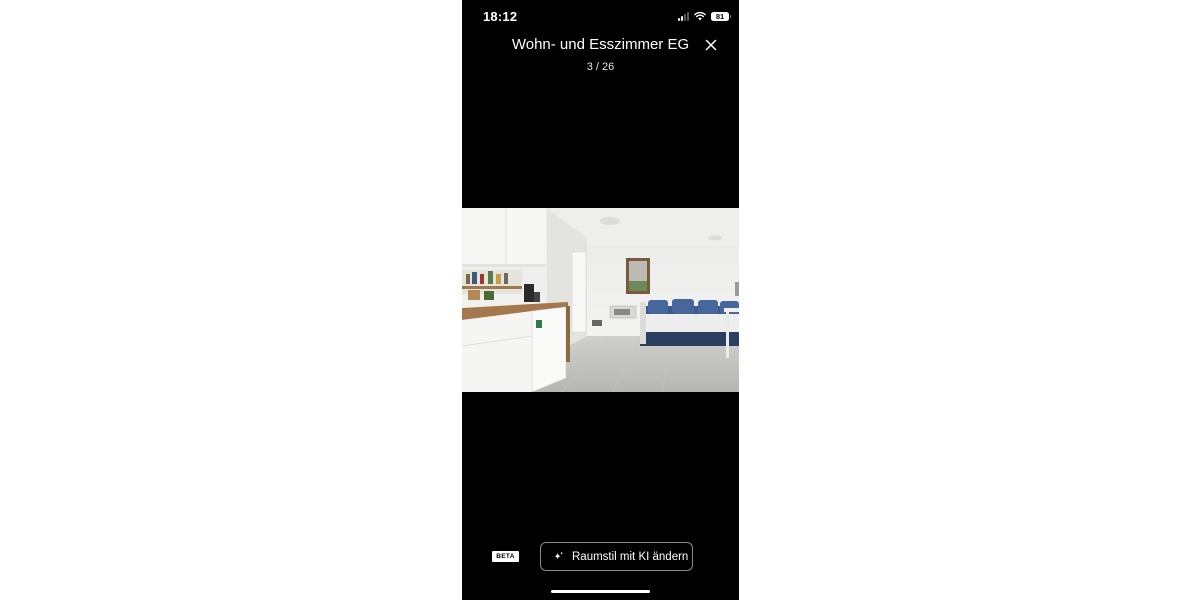 Image resolution: width=1200 pixels, height=600 pixels. I want to click on sparkle-icon, so click(559, 555).